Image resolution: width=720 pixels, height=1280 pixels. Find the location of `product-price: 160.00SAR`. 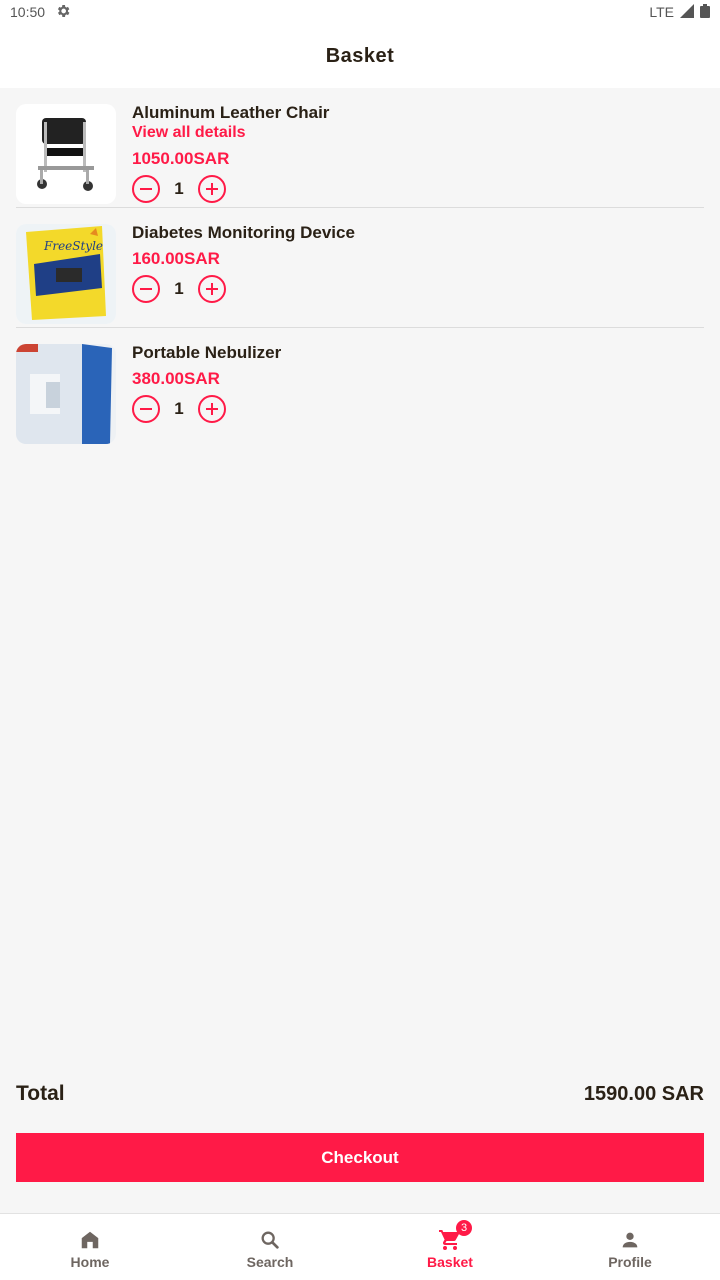

product-price: 160.00SAR is located at coordinates (176, 258).